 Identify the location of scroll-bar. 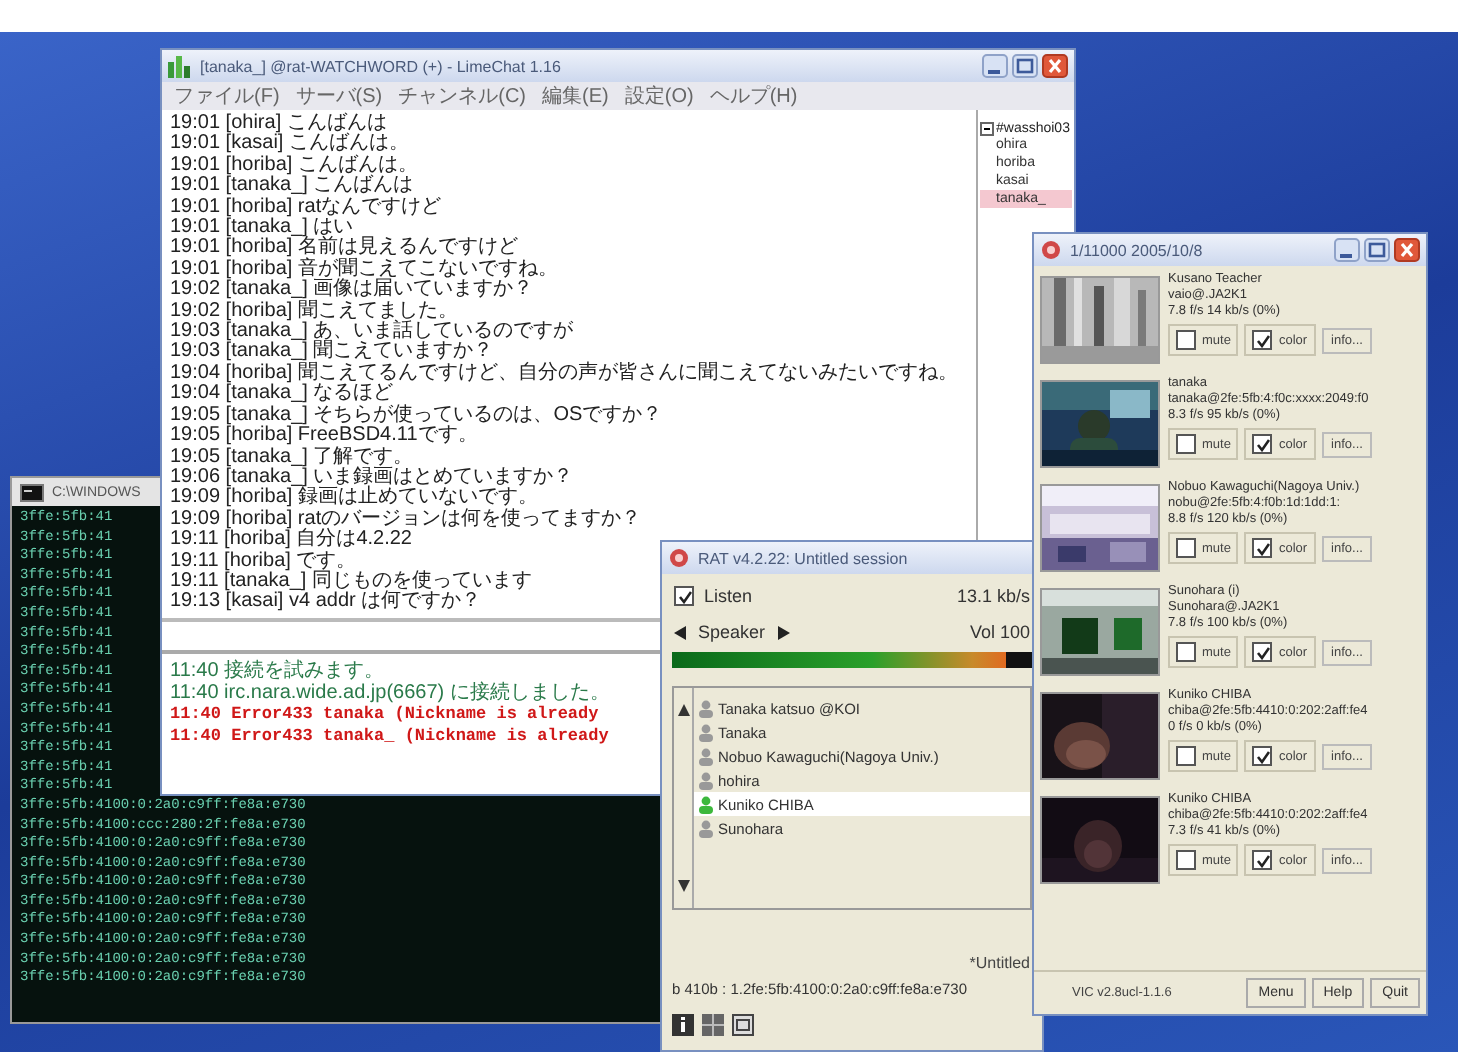
(684, 798).